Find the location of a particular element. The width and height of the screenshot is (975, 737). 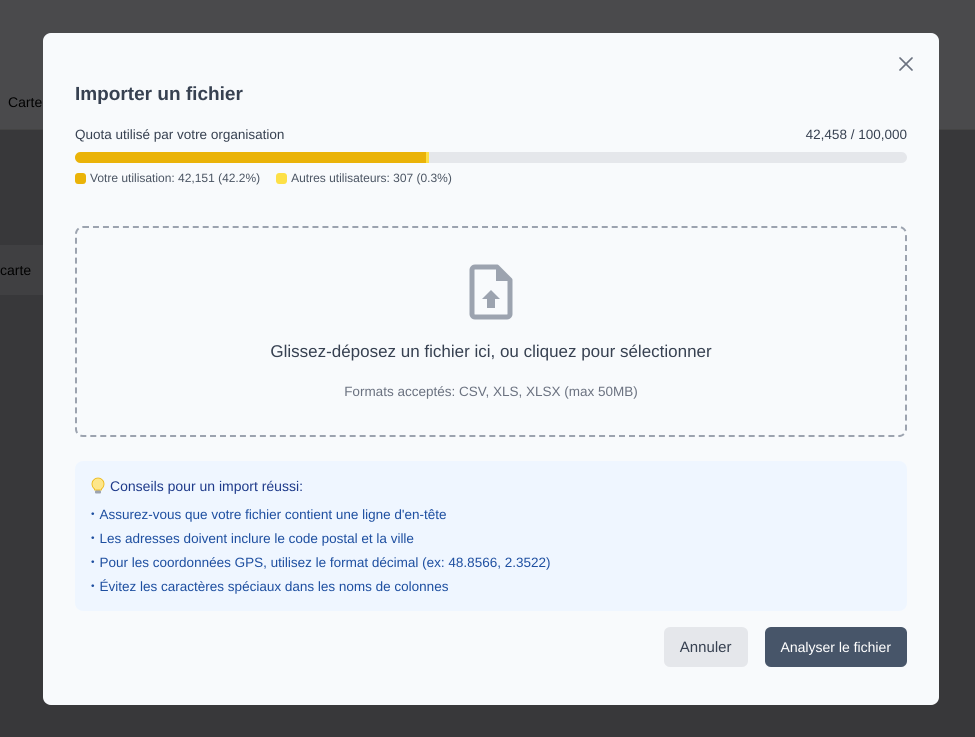

close-button is located at coordinates (906, 64).